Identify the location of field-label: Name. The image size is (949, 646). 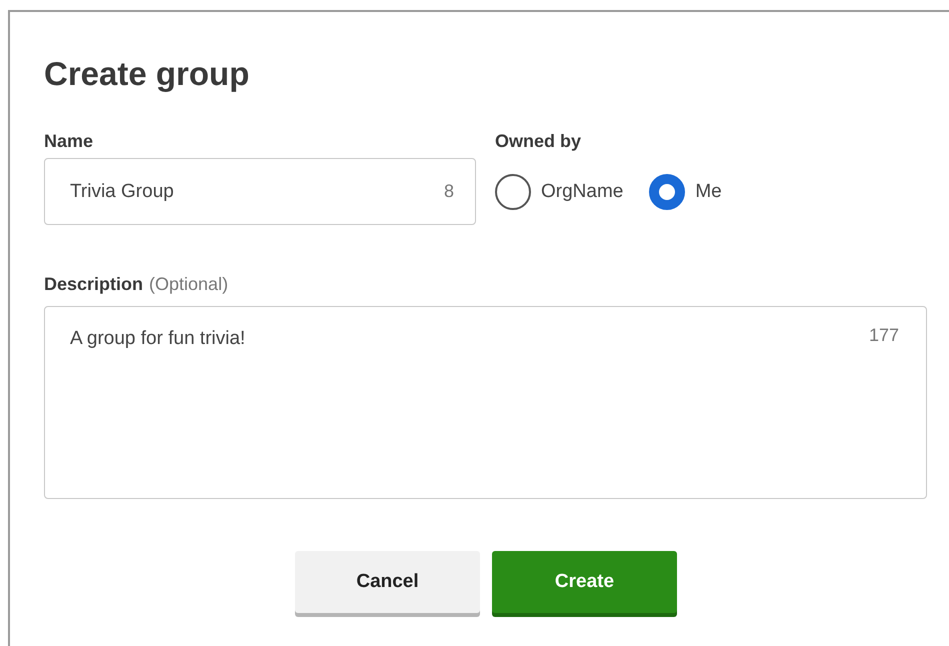
(69, 141).